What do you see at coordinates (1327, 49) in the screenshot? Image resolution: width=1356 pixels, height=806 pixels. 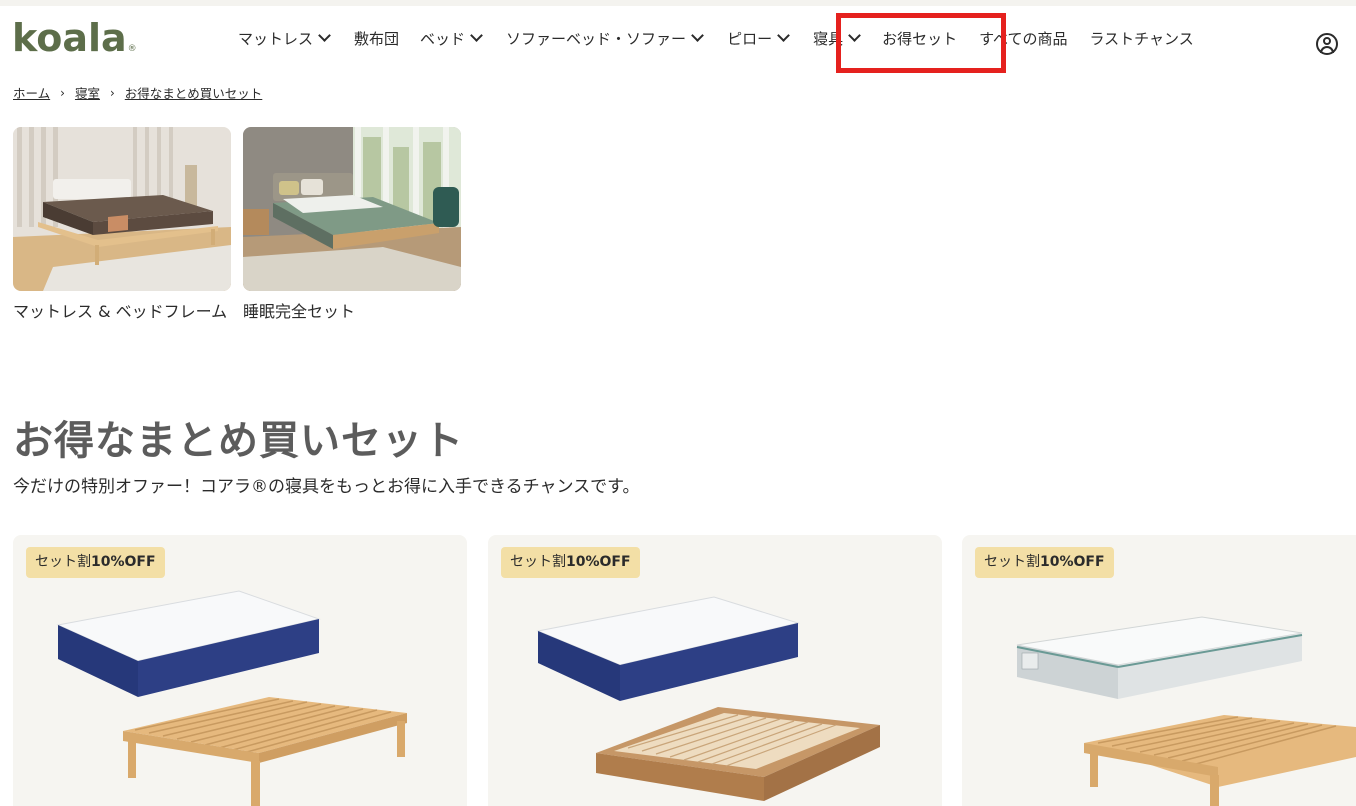 I see `account-shoulders-shape` at bounding box center [1327, 49].